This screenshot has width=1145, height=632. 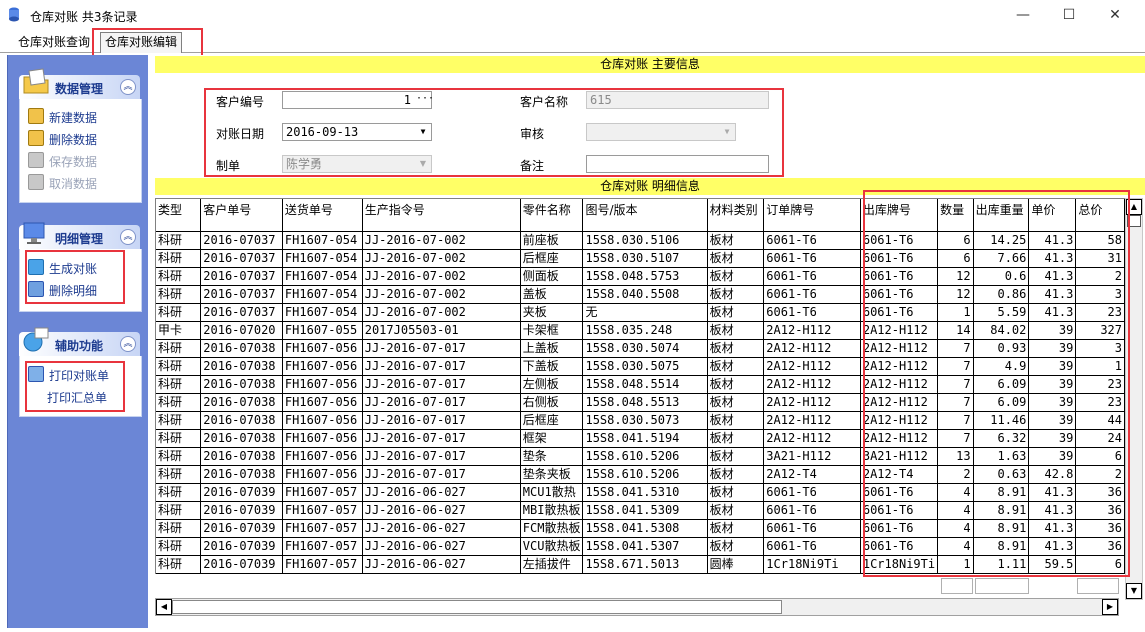 What do you see at coordinates (1134, 591) in the screenshot?
I see `scroll-down-button: ▼` at bounding box center [1134, 591].